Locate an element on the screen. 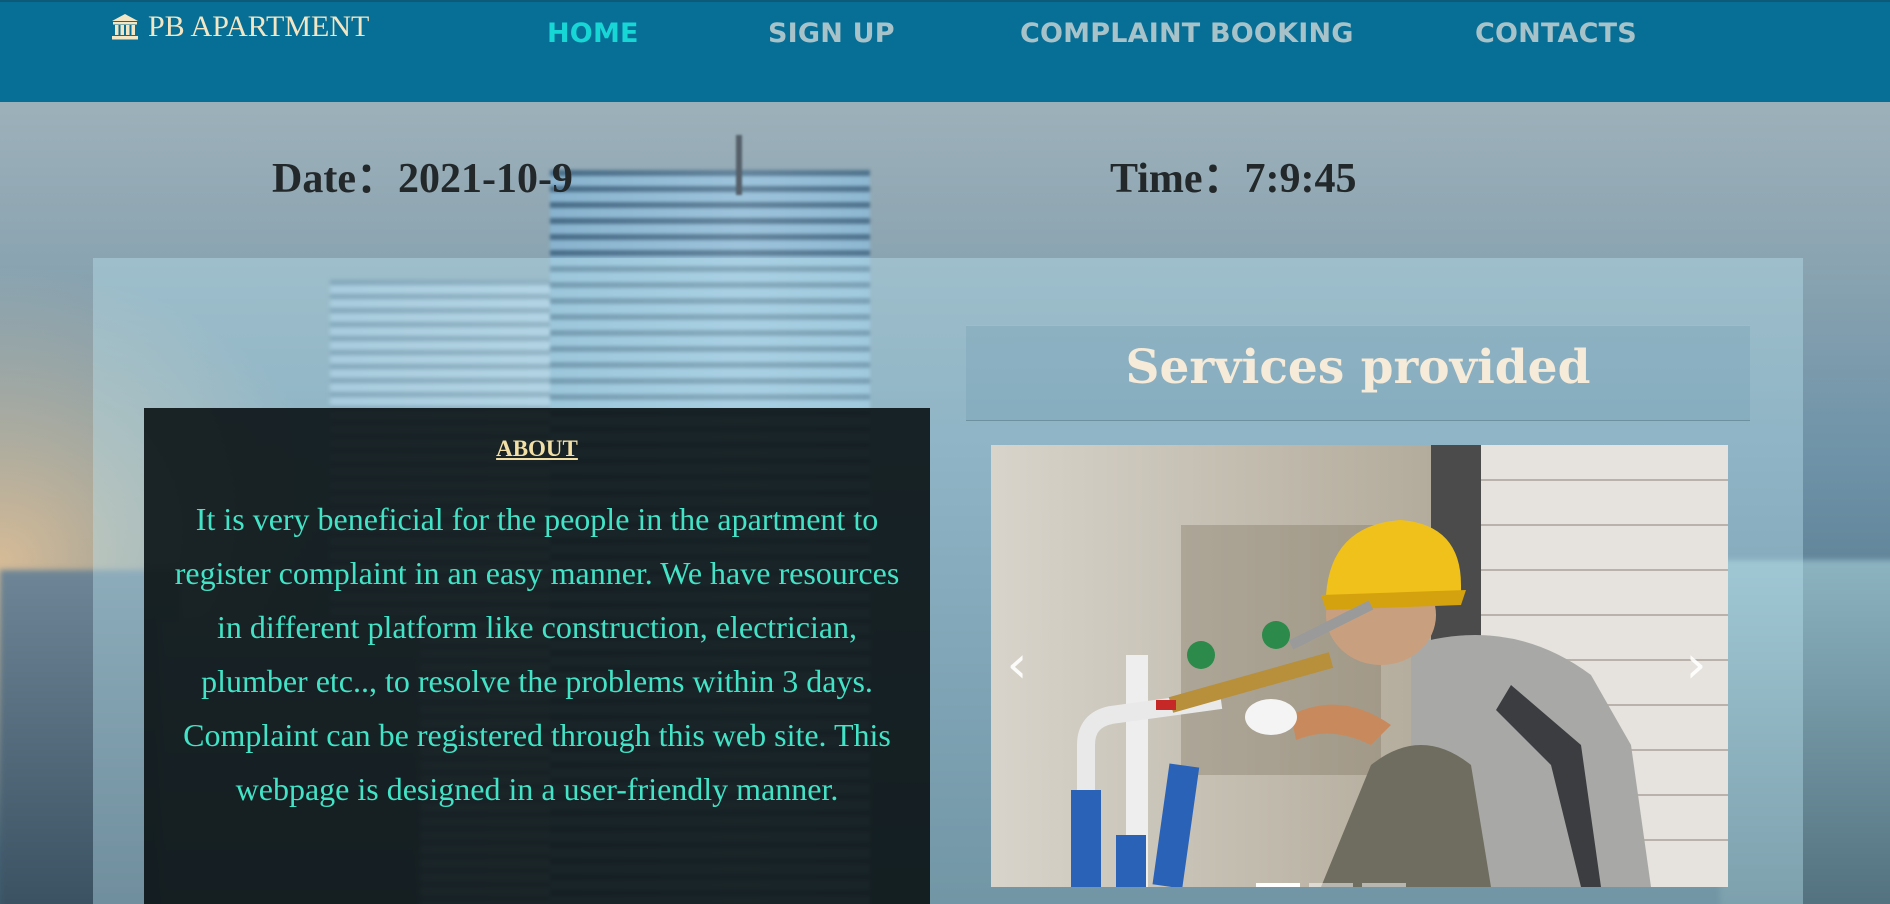  nav-complaint-booking: COMPLAINT BOOKING is located at coordinates (1187, 33).